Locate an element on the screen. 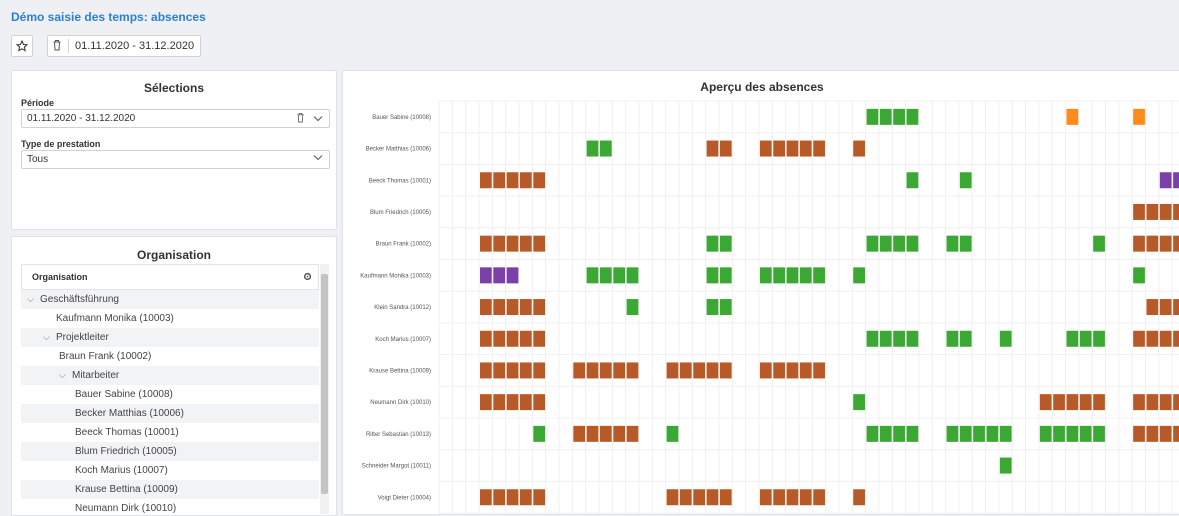 Image resolution: width=1179 pixels, height=516 pixels. tree-row: Blum Friedrich (10005) is located at coordinates (170, 451).